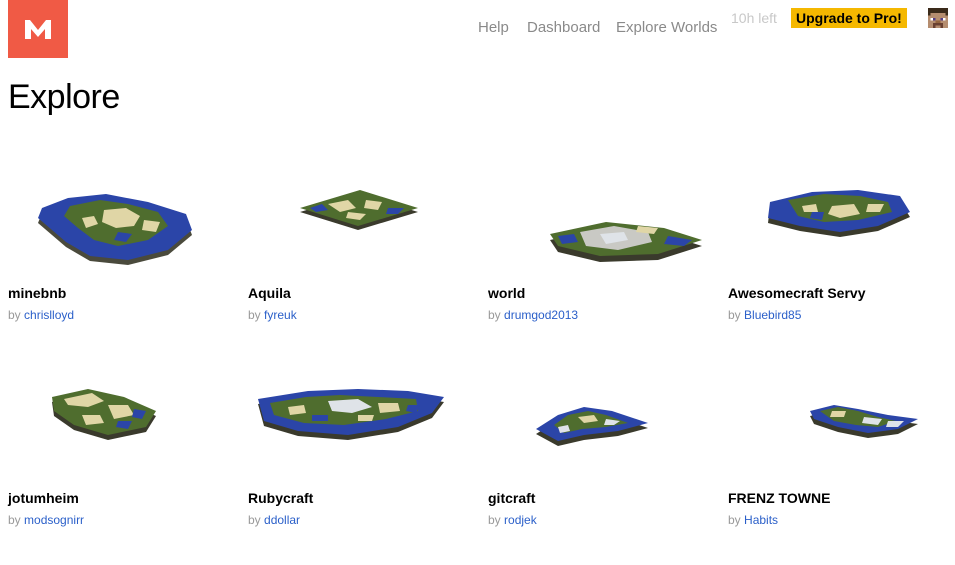  I want to click on world-card: Aquila by fyreuk, so click(360, 270).